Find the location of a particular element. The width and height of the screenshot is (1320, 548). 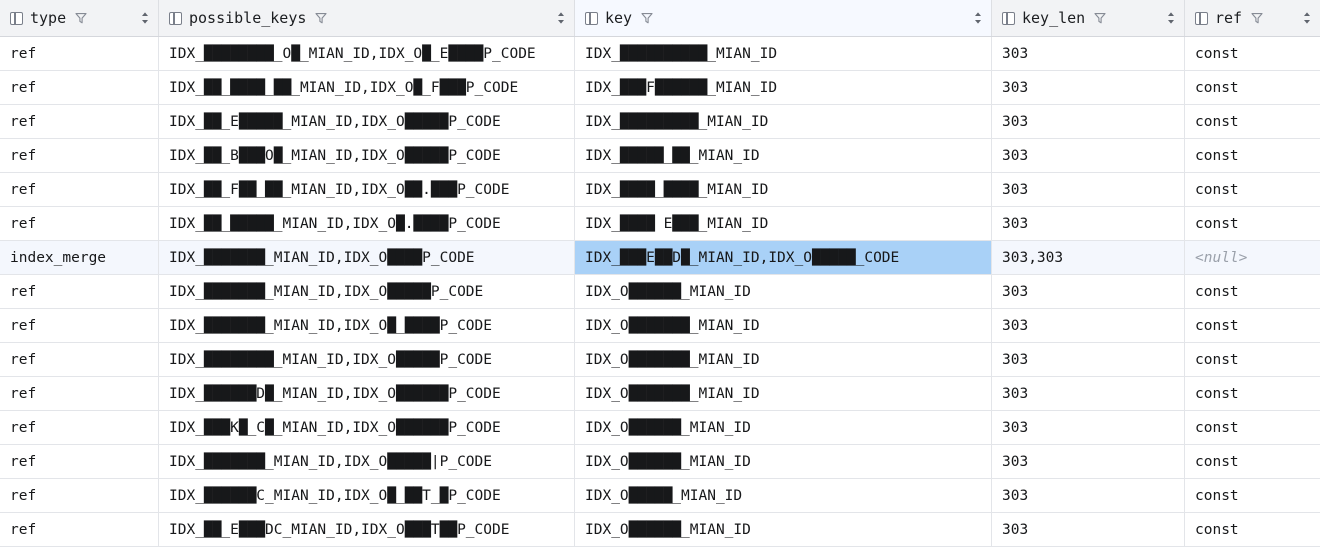

cell-key: IDX_████_████_MIAN_ID is located at coordinates (783, 189).